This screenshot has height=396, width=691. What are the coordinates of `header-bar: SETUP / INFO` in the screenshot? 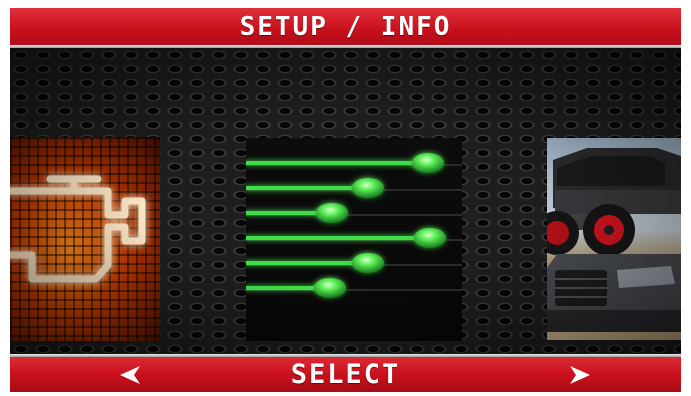 It's located at (345, 28).